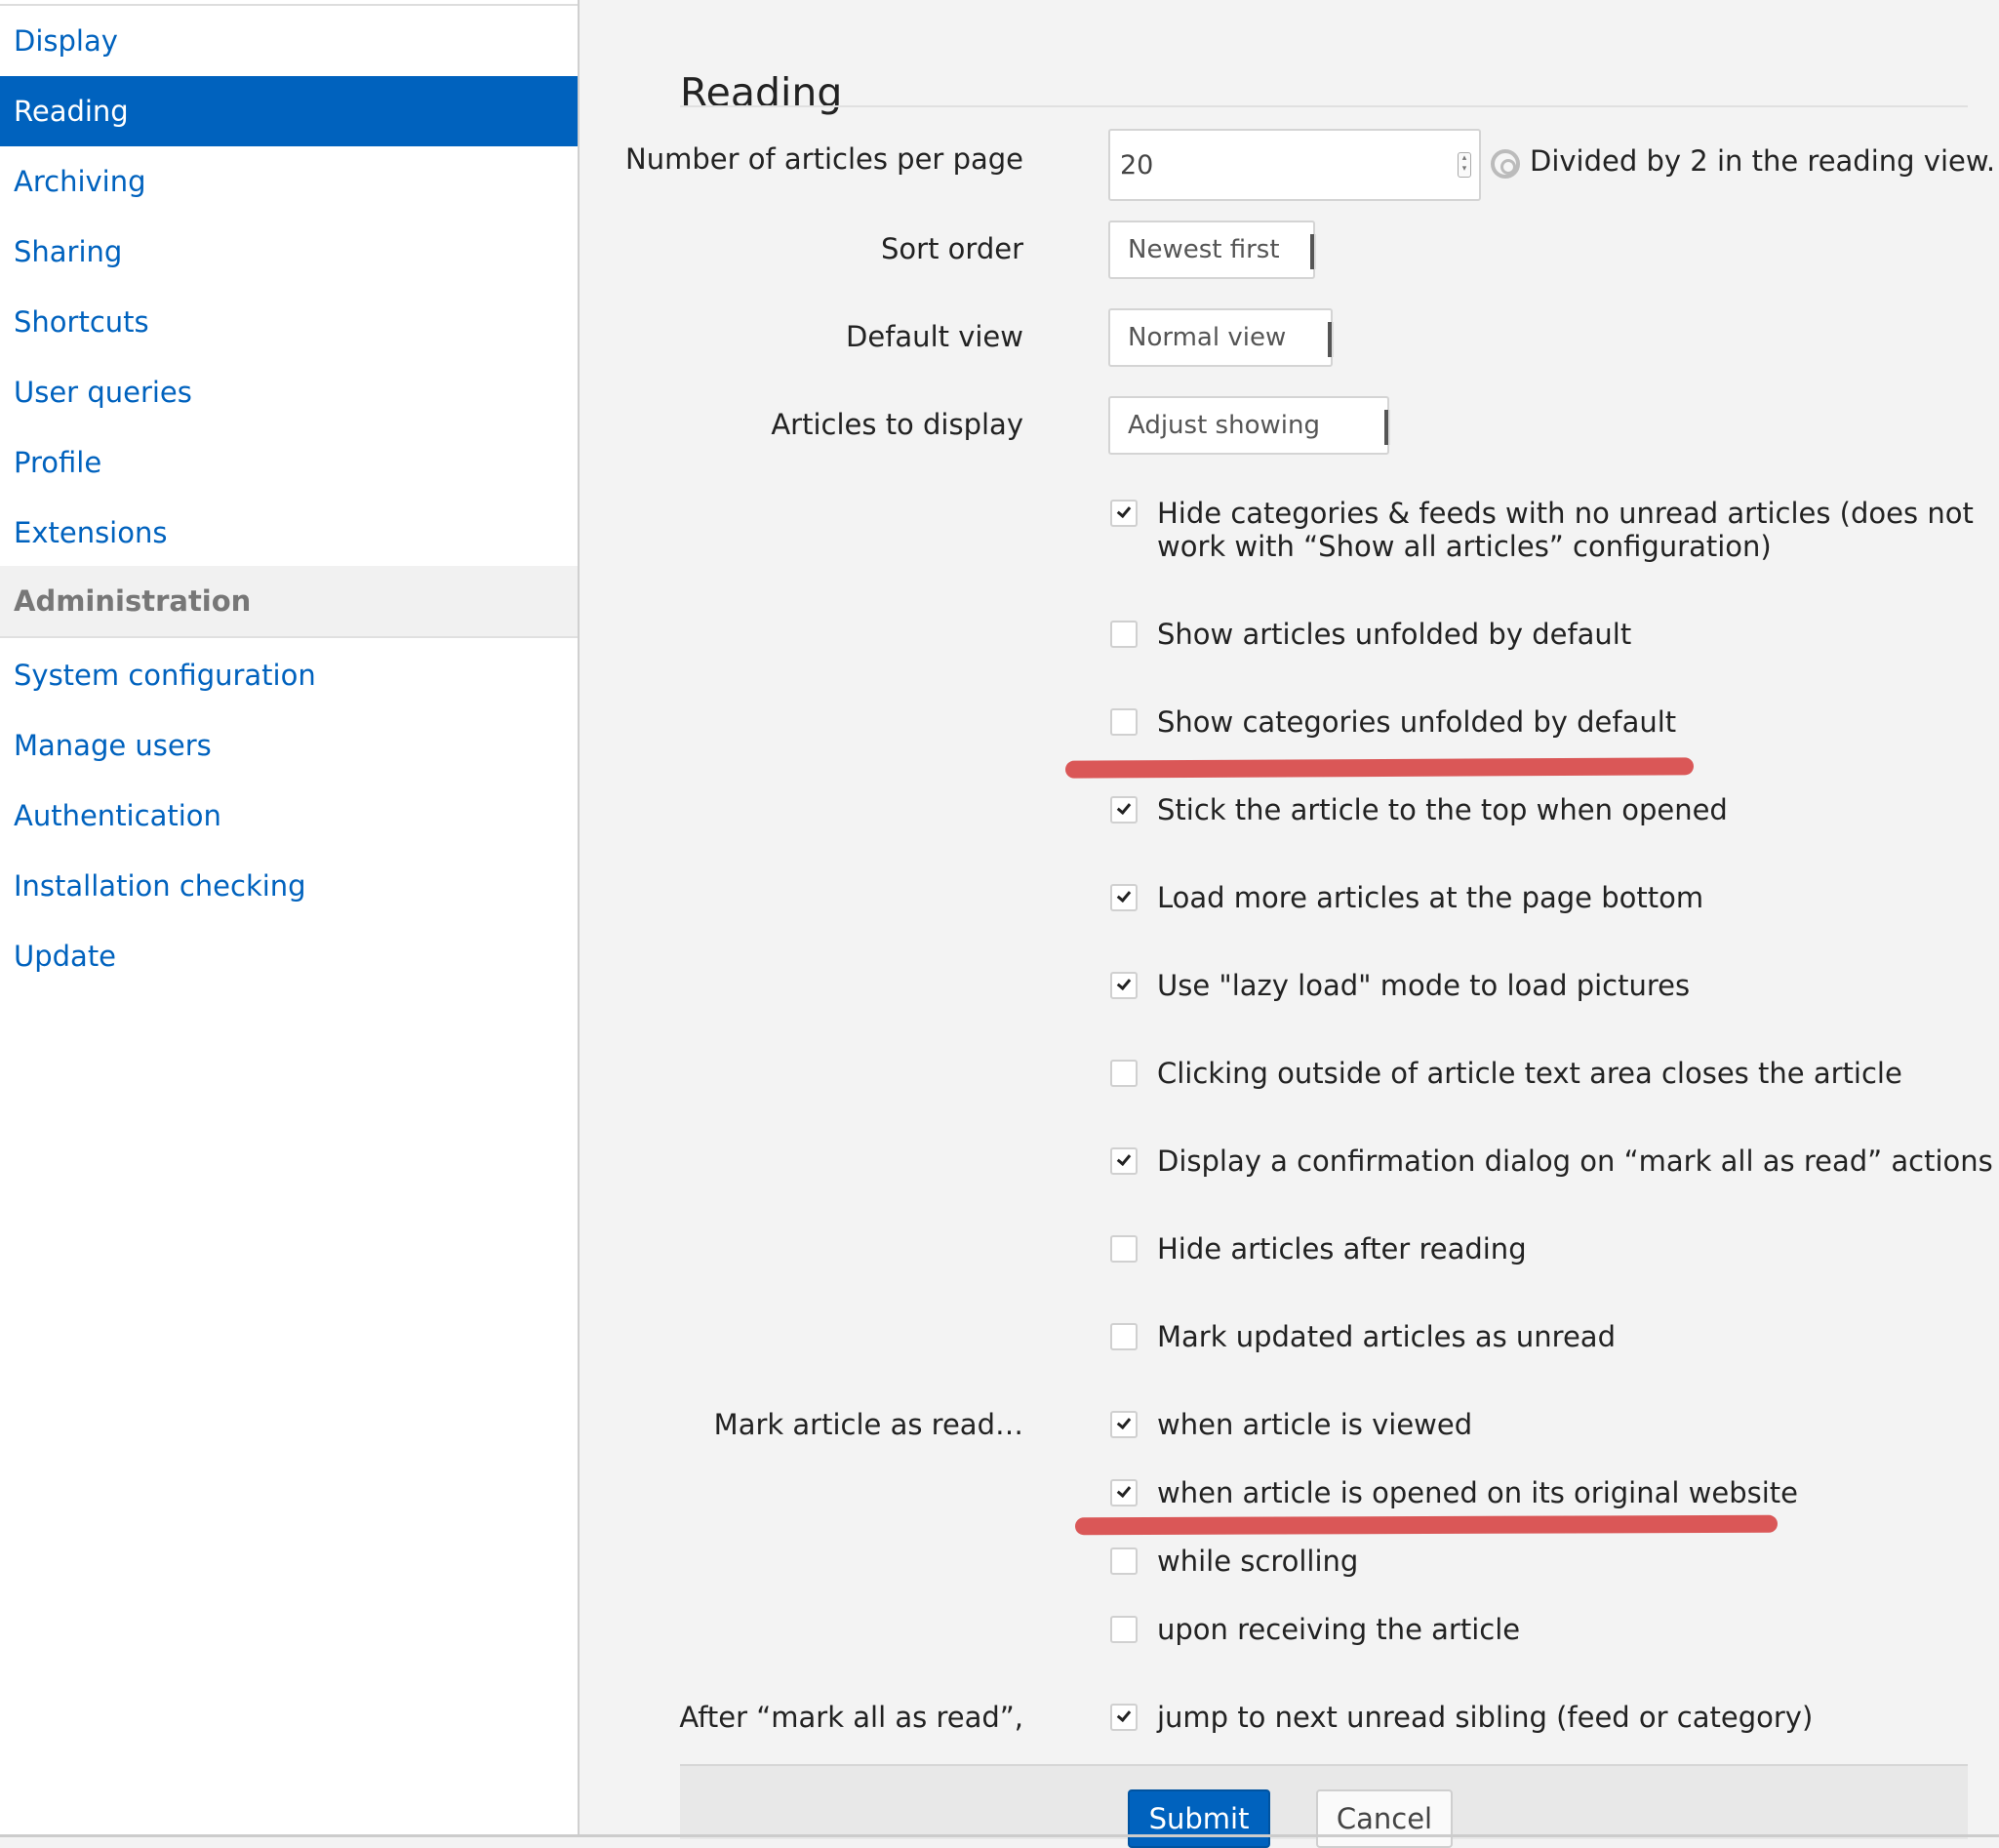 The image size is (1999, 1848). I want to click on title-divider, so click(1324, 106).